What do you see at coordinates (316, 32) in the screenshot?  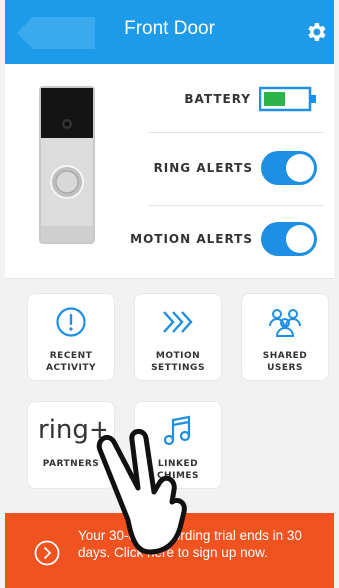 I see `gear-icon` at bounding box center [316, 32].